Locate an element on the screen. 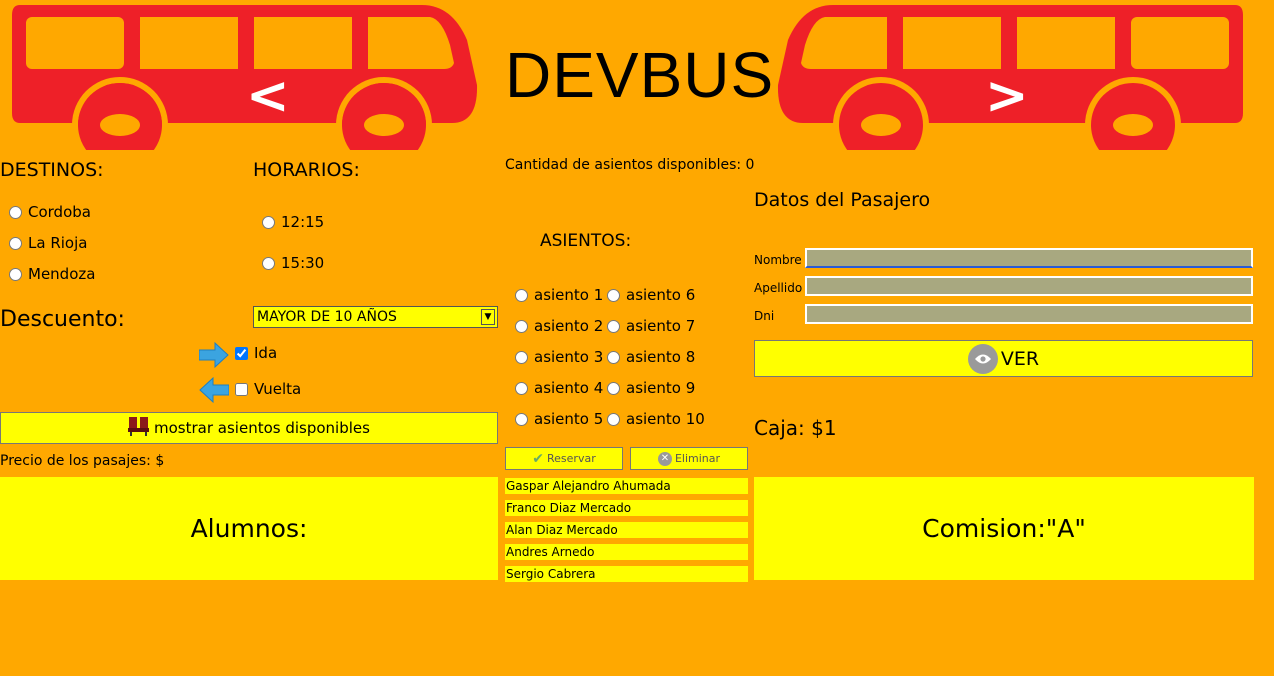 The image size is (1274, 676). asiento-9: asiento 9 is located at coordinates (651, 388).